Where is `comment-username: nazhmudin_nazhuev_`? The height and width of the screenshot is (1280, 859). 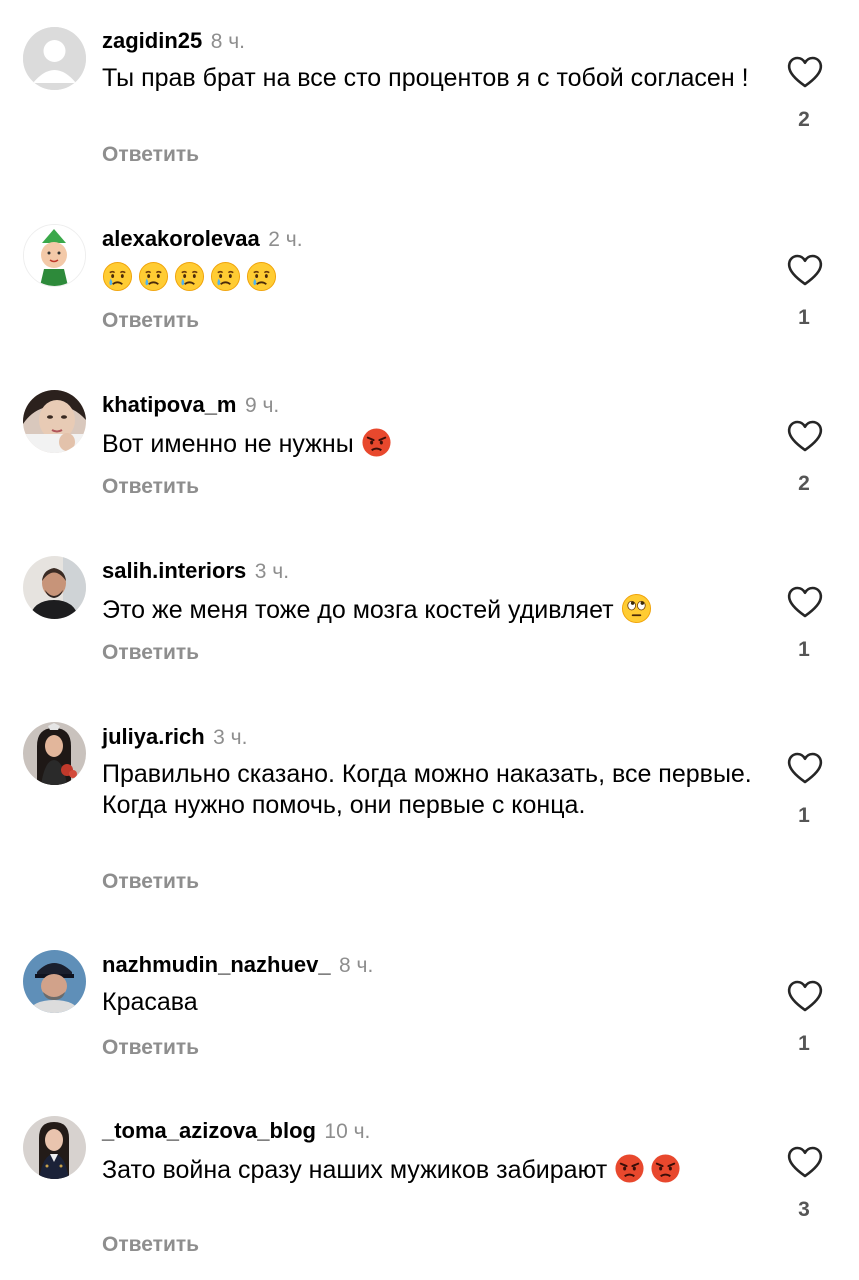 comment-username: nazhmudin_nazhuev_ is located at coordinates (216, 964).